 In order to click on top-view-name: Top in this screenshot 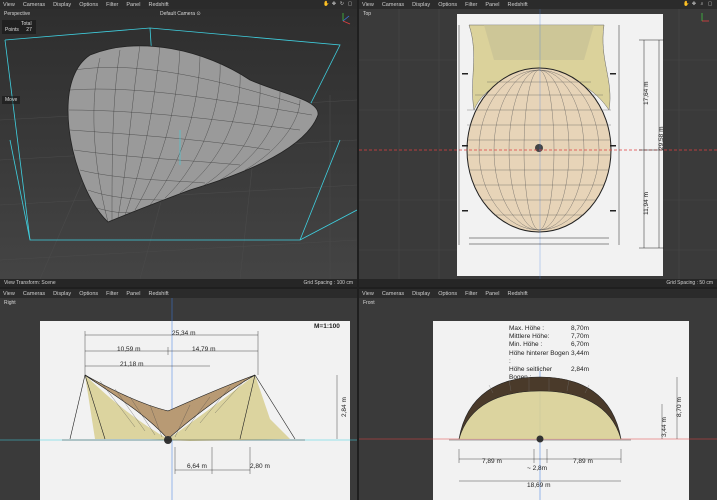, I will do `click(367, 14)`.